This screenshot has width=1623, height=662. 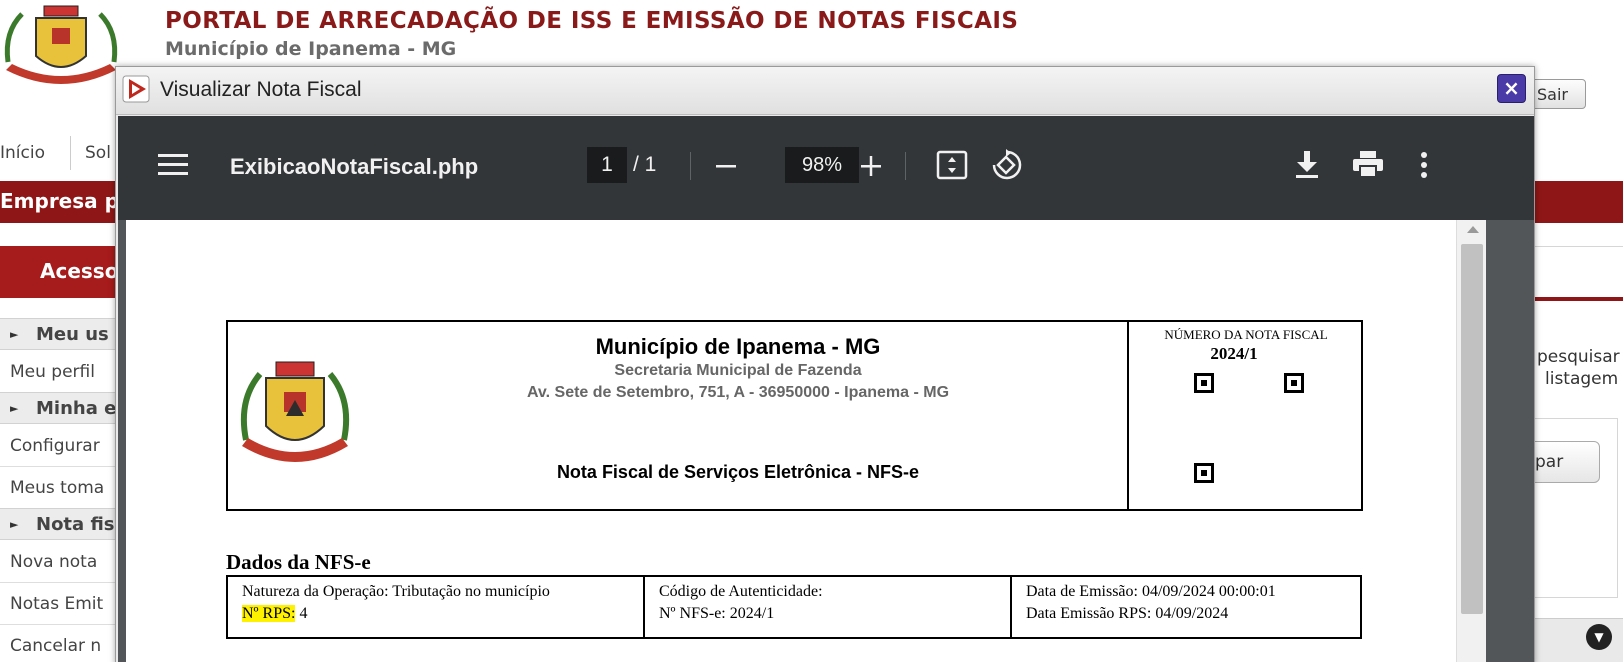 I want to click on zoom-level-input: 98%, so click(x=822, y=165).